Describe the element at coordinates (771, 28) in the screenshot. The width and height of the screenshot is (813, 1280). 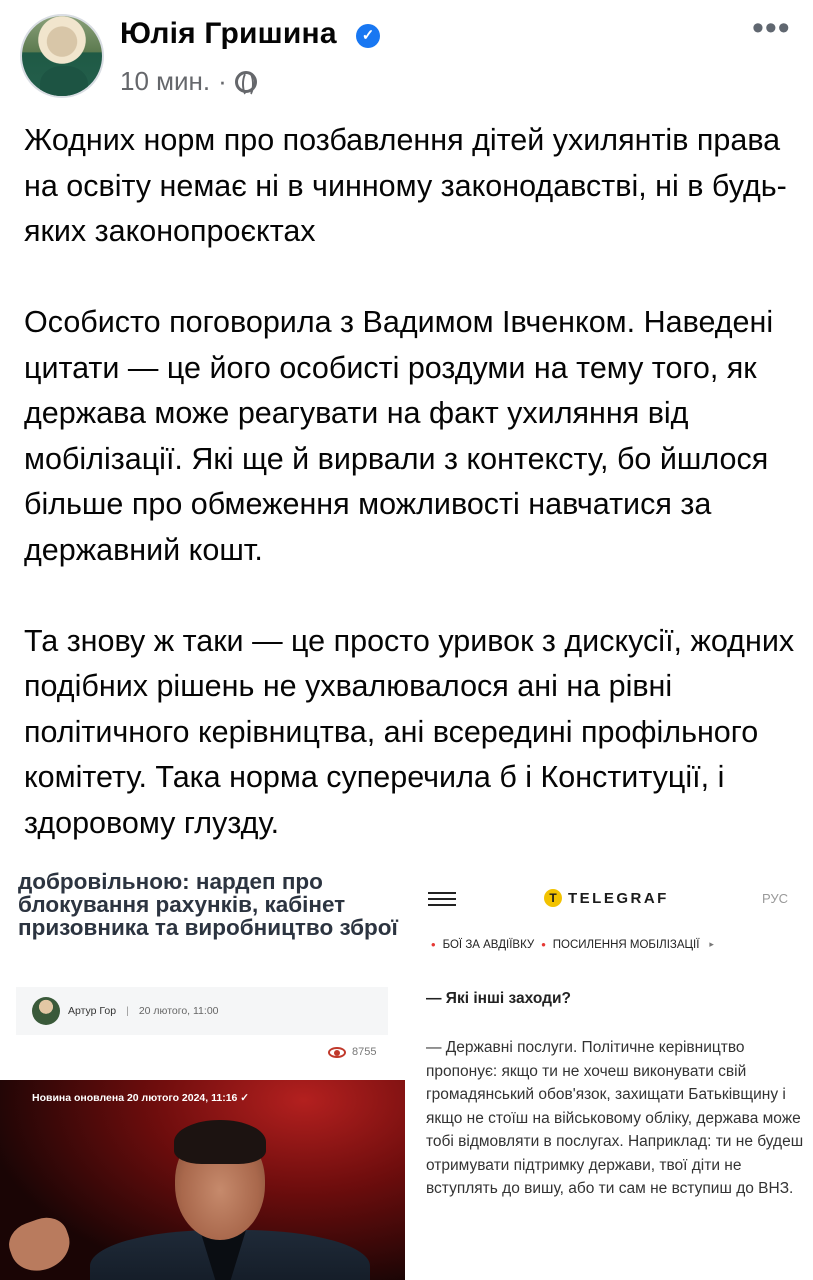
I see `more-options-icon: •••` at that location.